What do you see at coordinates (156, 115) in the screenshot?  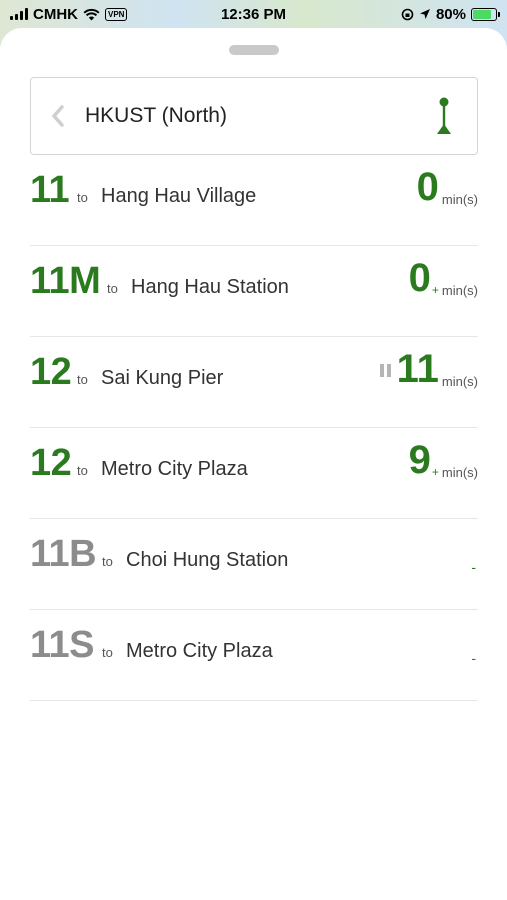 I see `stop-name: HKUST (North)` at bounding box center [156, 115].